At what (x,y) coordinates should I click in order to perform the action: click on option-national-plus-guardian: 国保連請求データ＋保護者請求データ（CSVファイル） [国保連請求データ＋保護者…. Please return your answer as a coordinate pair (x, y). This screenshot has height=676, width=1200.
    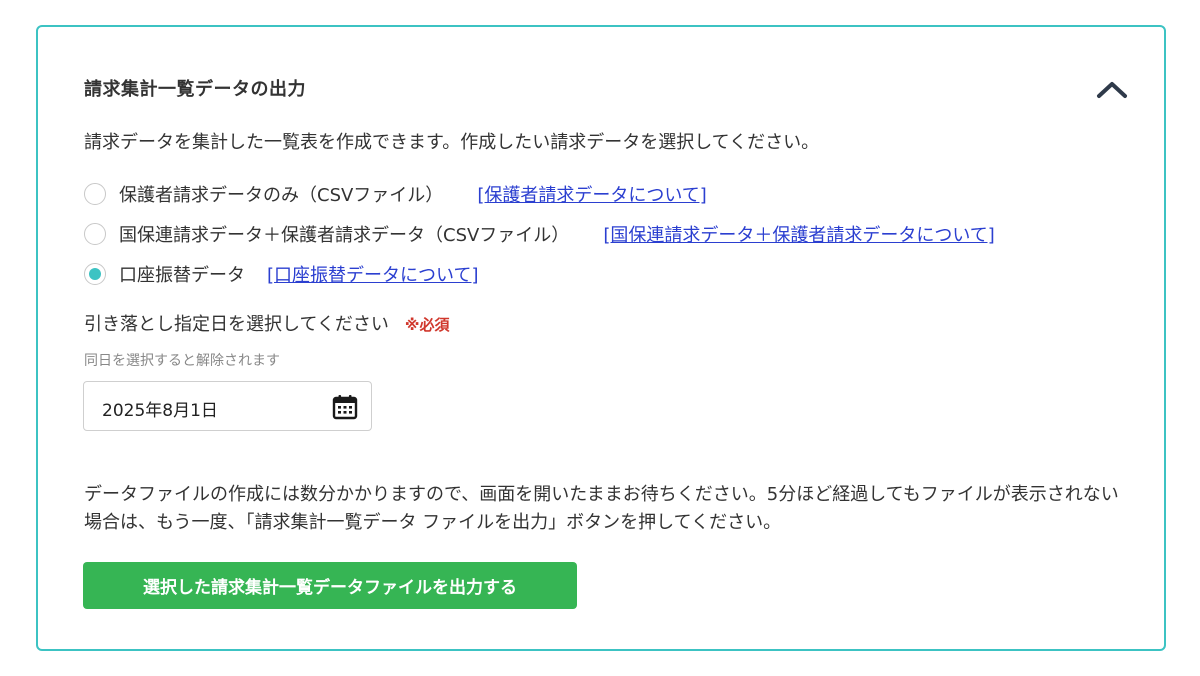
    Looking at the image, I should click on (539, 234).